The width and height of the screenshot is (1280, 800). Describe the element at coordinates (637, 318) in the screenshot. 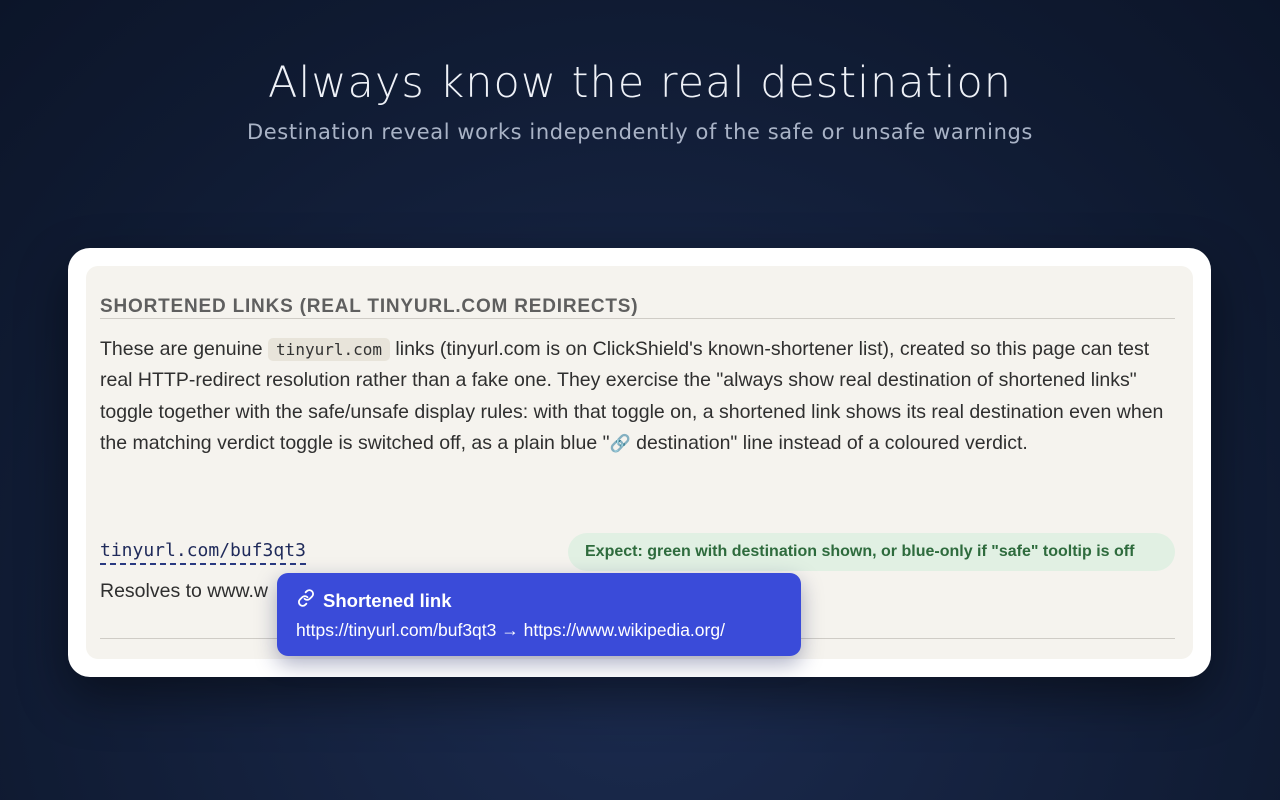

I see `divider-top` at that location.